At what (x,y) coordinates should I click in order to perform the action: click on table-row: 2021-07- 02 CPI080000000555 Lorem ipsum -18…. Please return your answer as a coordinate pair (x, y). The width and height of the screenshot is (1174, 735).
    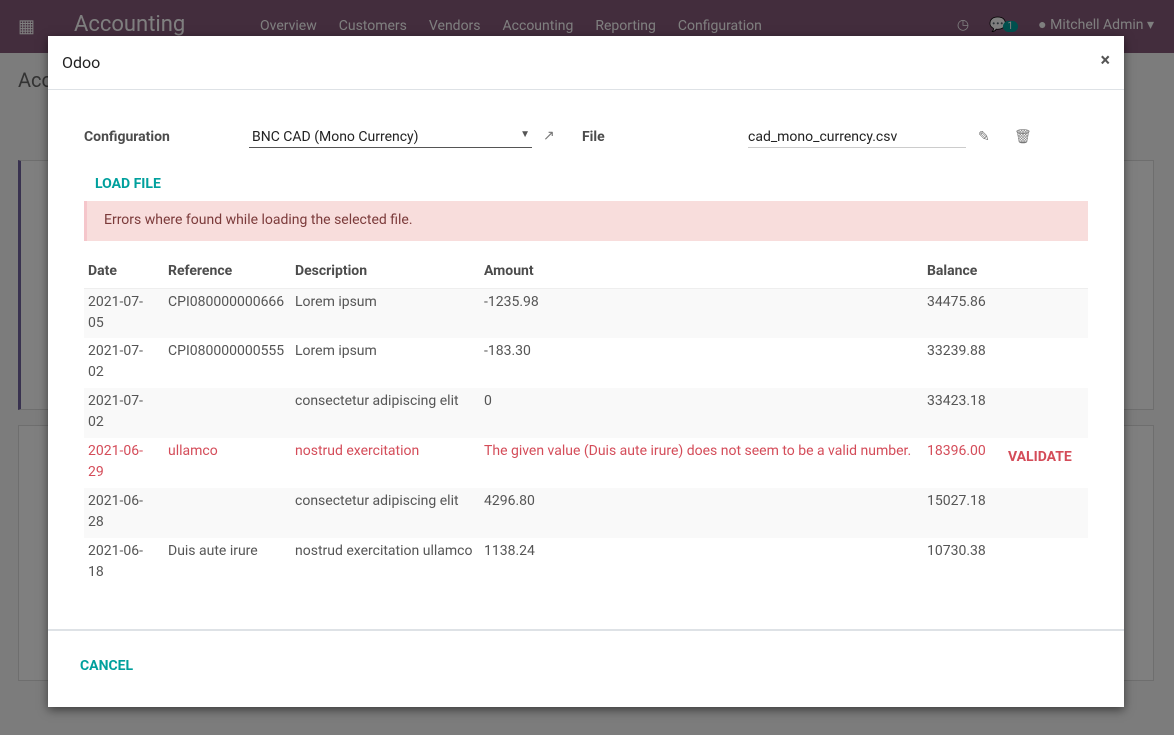
    Looking at the image, I should click on (586, 363).